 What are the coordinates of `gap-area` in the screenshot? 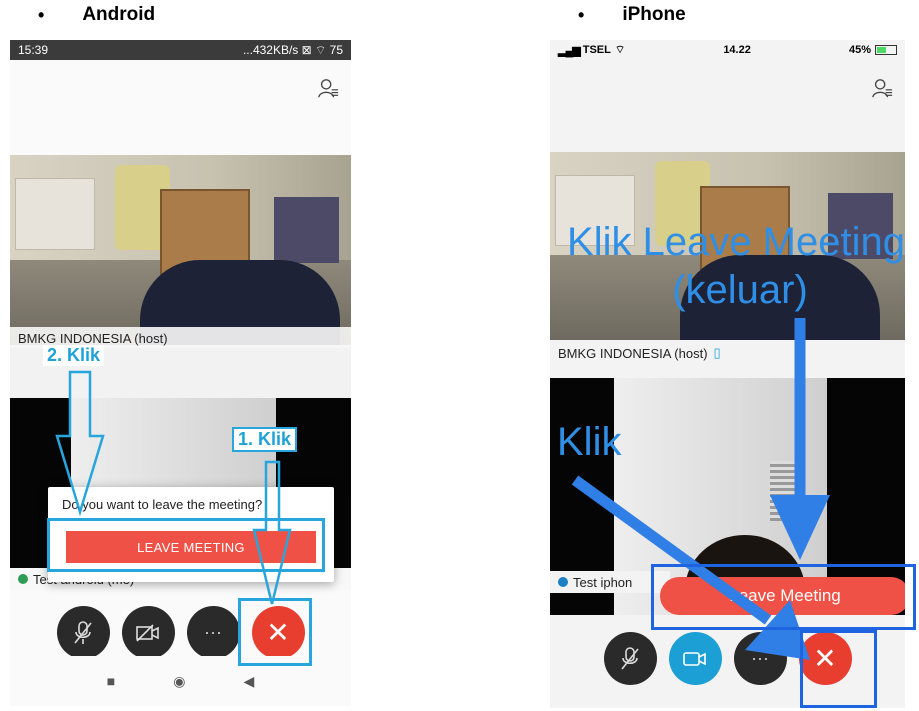 It's located at (180, 373).